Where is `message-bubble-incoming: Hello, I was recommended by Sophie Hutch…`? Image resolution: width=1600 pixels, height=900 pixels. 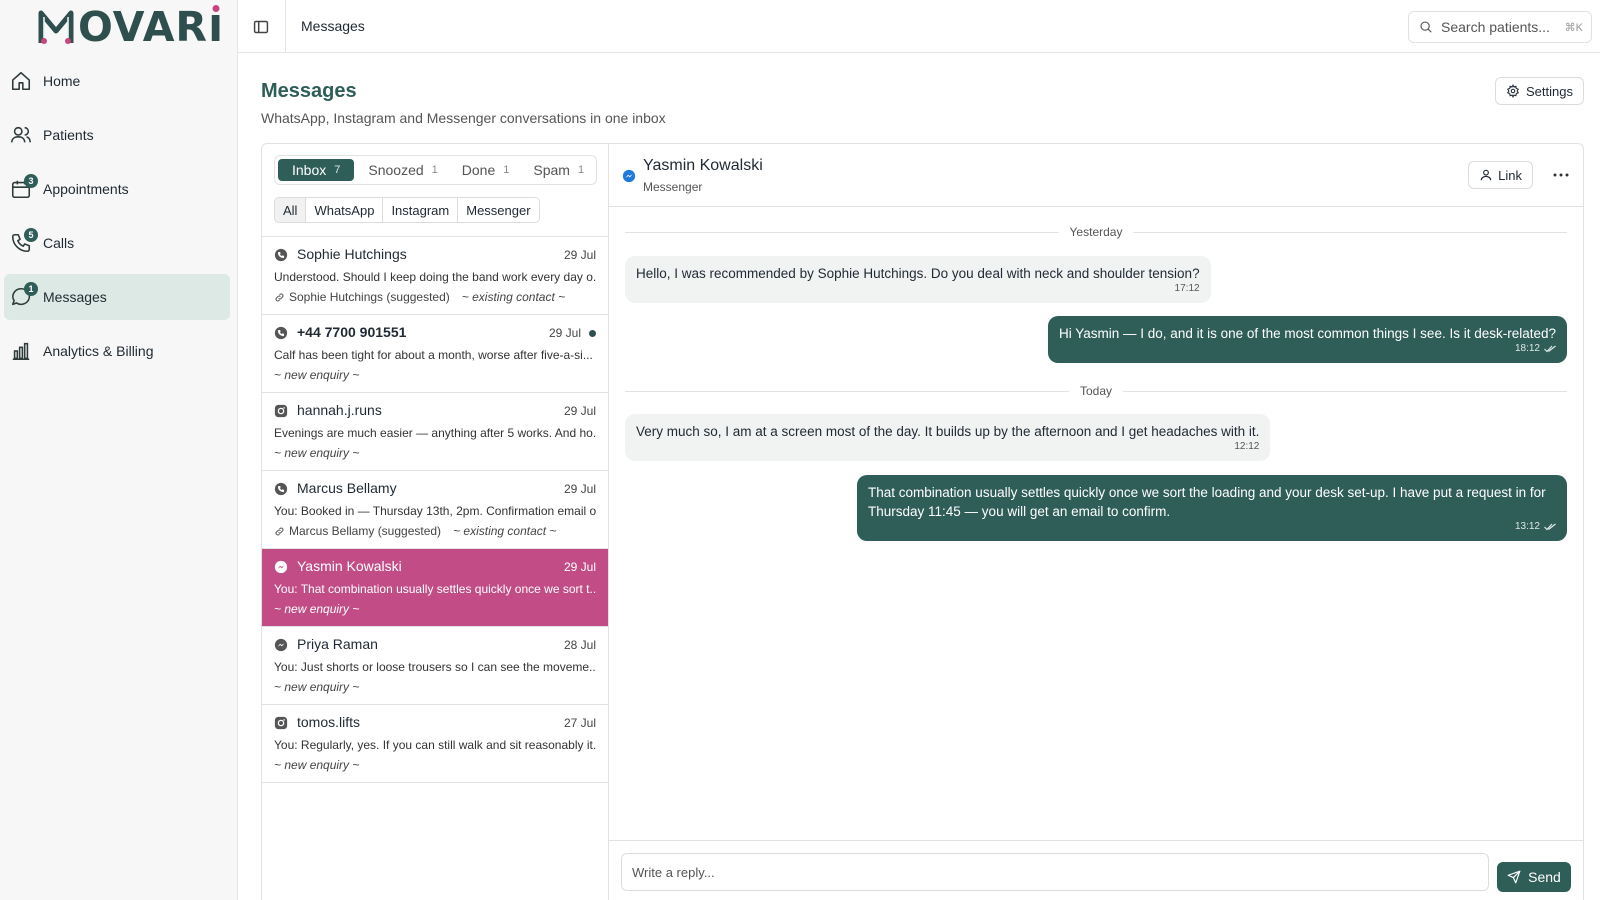 message-bubble-incoming: Hello, I was recommended by Sophie Hutch… is located at coordinates (918, 279).